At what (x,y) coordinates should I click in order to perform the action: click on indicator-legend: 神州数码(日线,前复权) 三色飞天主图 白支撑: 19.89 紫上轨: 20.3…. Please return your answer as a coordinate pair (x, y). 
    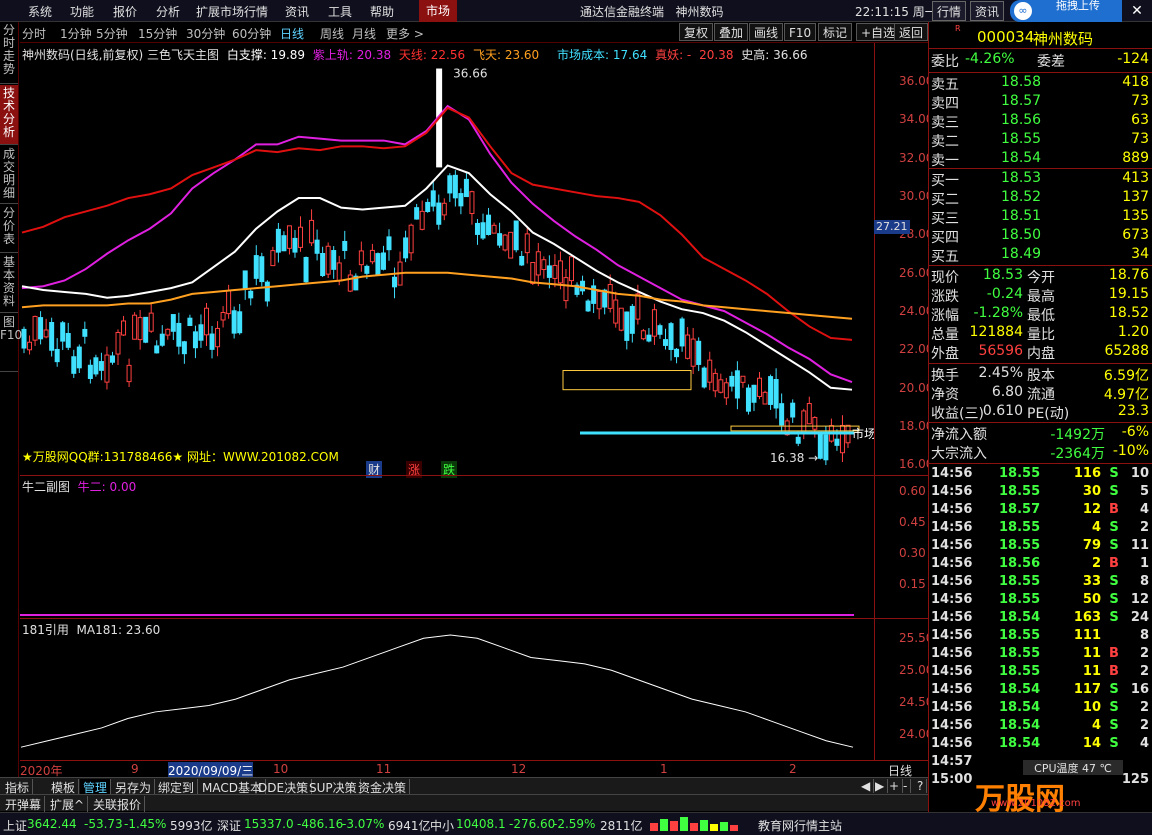
    Looking at the image, I should click on (417, 54).